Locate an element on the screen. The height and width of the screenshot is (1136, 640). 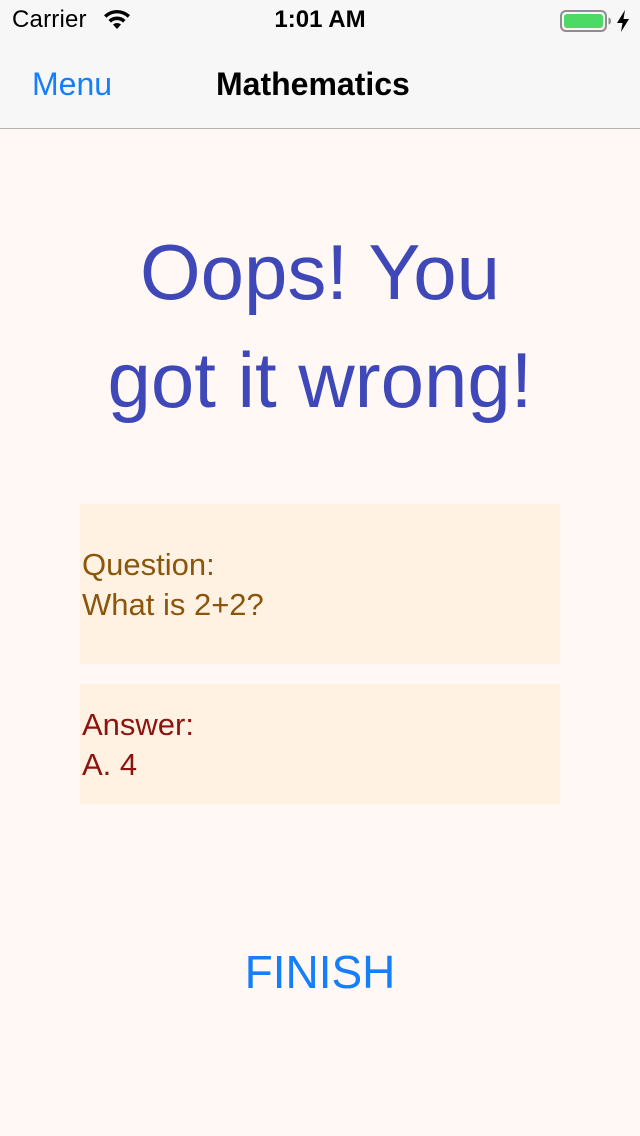
question-text: What is 2+2? is located at coordinates (173, 604).